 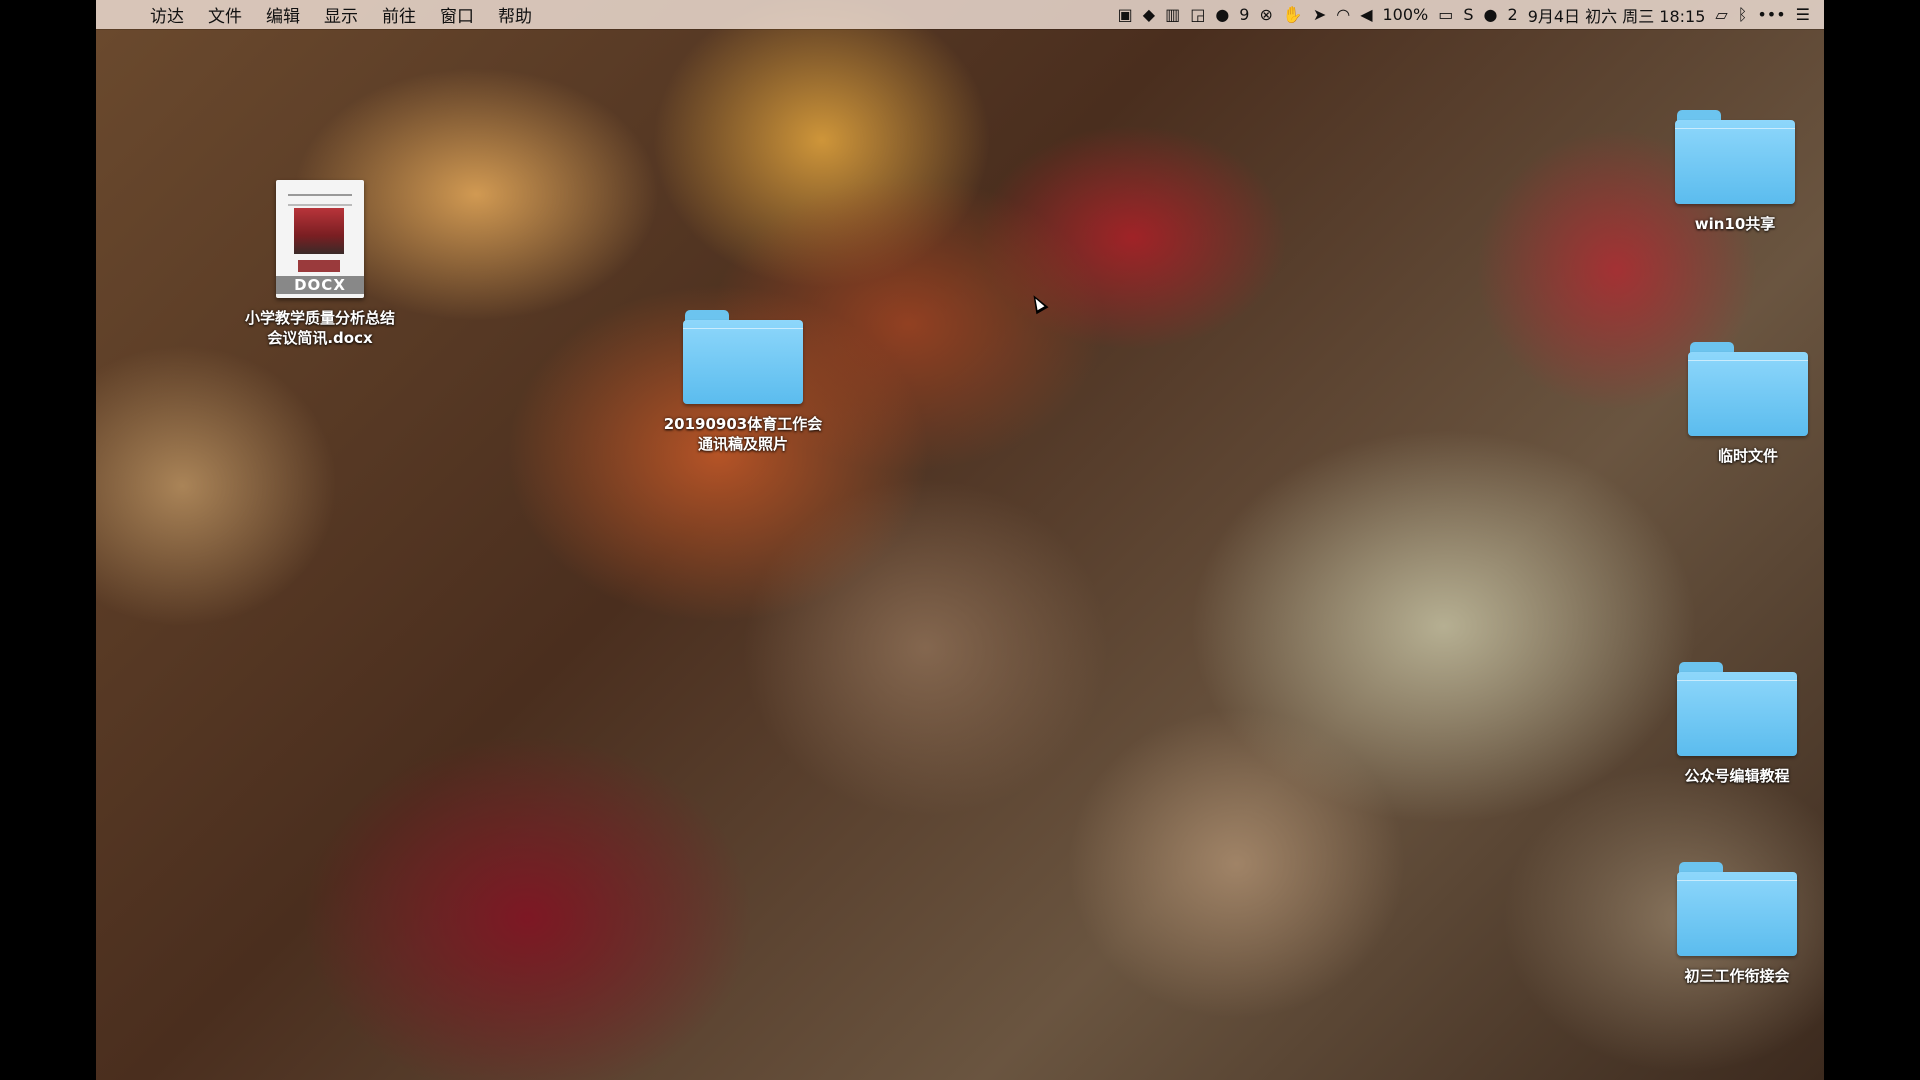 I want to click on desktop-folder-win10-share: win10共享, so click(x=1735, y=172).